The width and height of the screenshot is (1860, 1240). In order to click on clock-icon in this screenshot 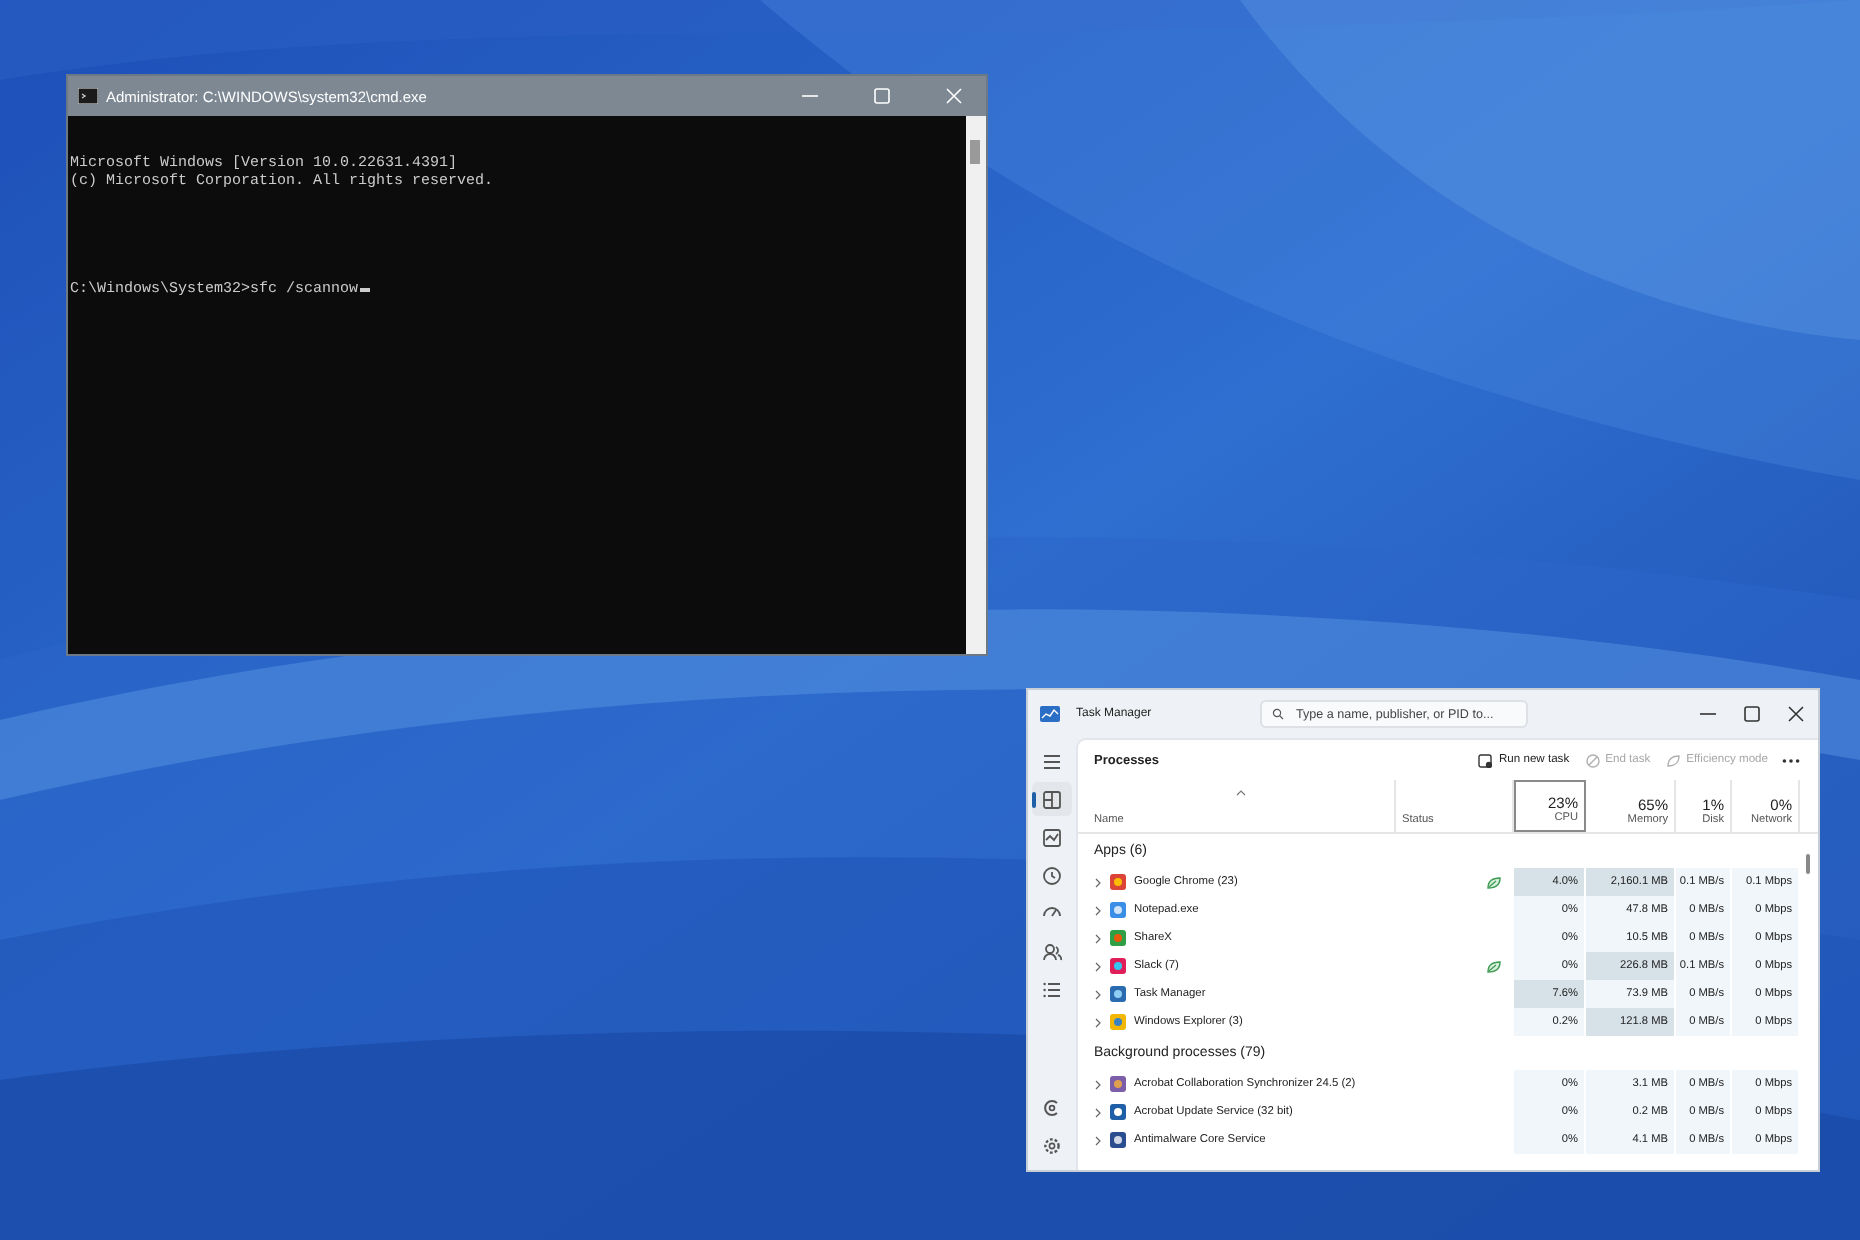, I will do `click(1052, 875)`.